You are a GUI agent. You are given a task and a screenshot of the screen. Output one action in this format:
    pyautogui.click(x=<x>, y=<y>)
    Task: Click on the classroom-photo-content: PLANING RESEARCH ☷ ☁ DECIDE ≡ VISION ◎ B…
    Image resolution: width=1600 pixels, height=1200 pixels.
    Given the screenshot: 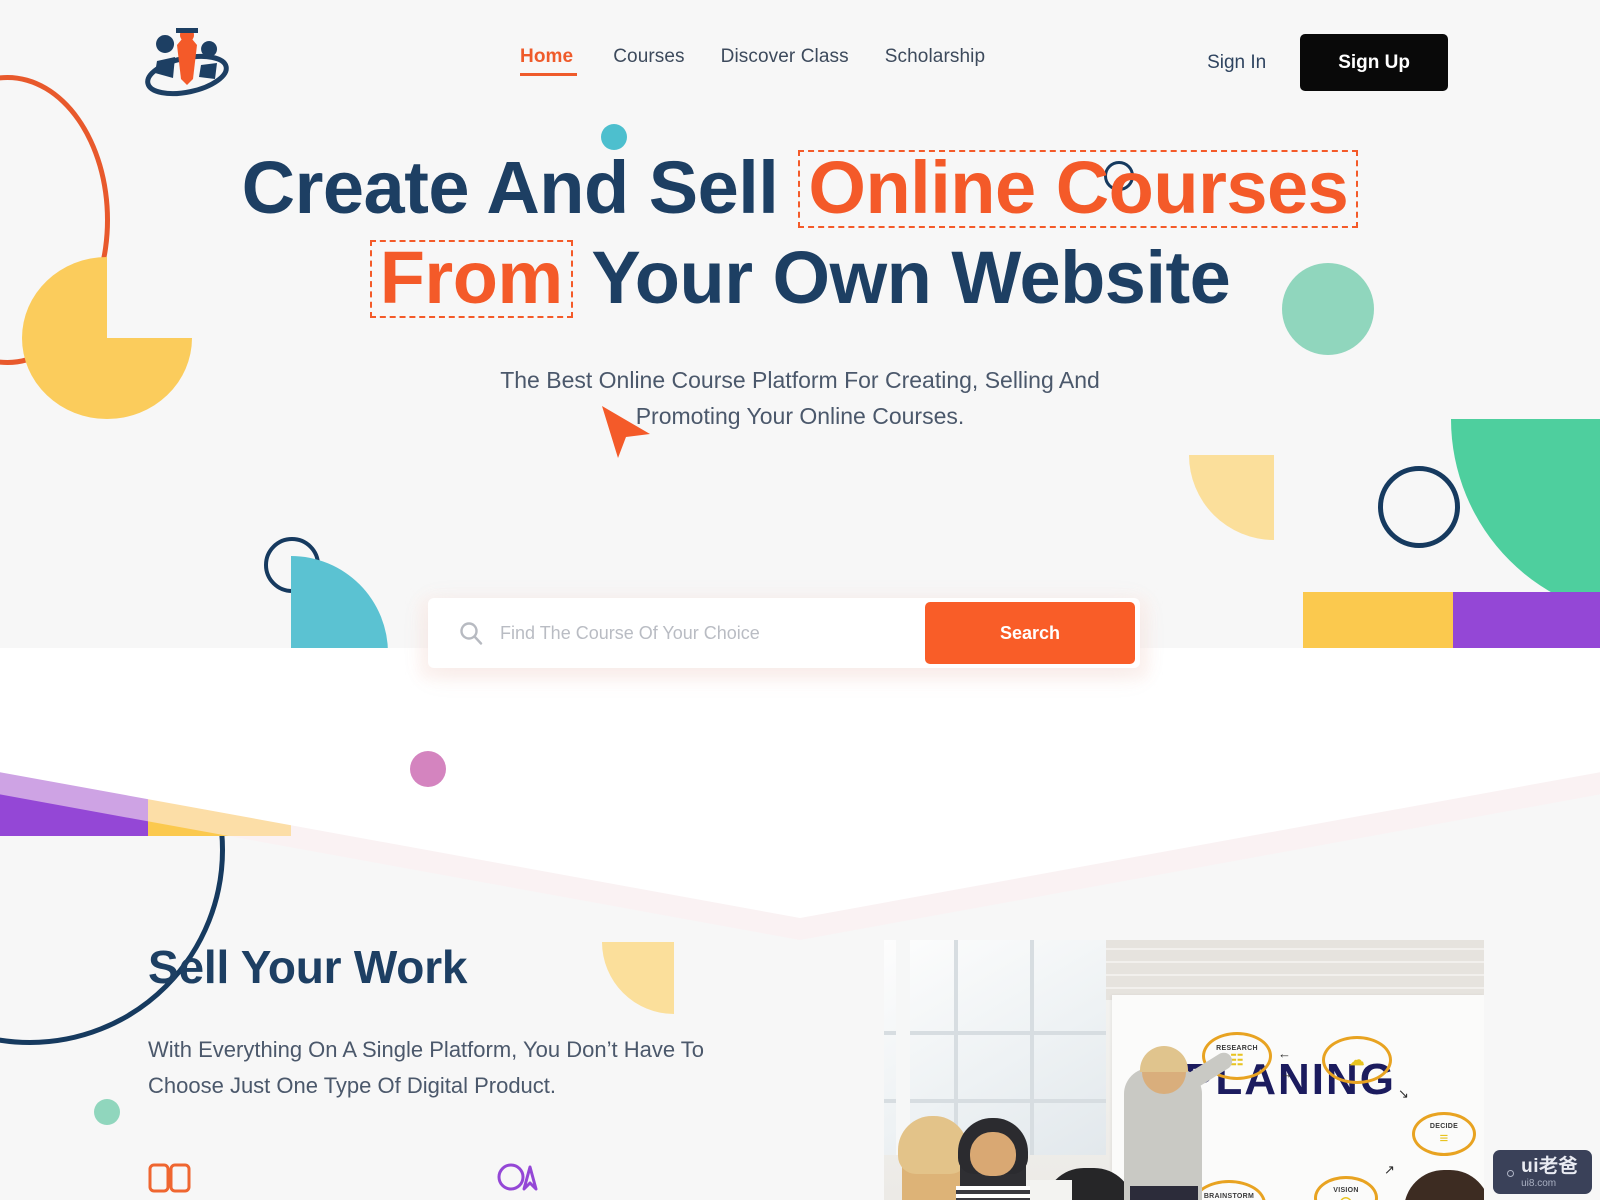 What is the action you would take?
    pyautogui.click(x=1184, y=1070)
    